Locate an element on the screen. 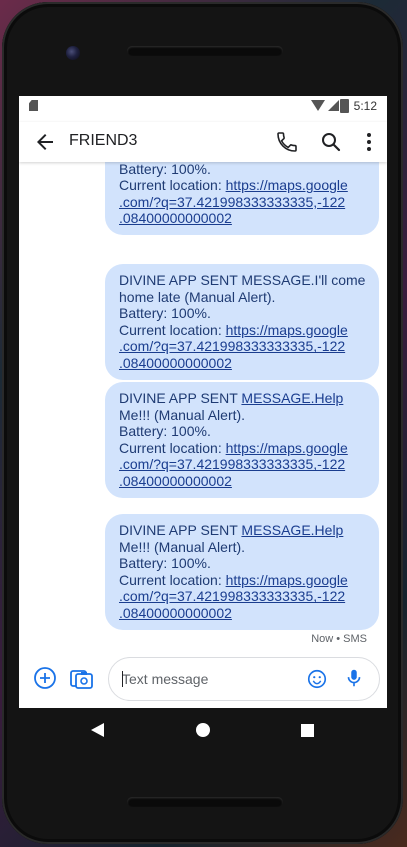  status-time: 5:12 is located at coordinates (365, 106).